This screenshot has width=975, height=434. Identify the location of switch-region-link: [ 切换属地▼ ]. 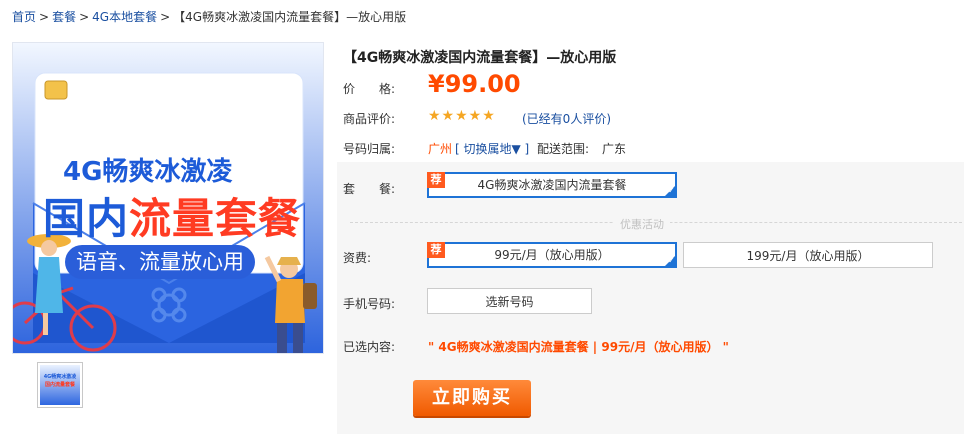
(492, 148).